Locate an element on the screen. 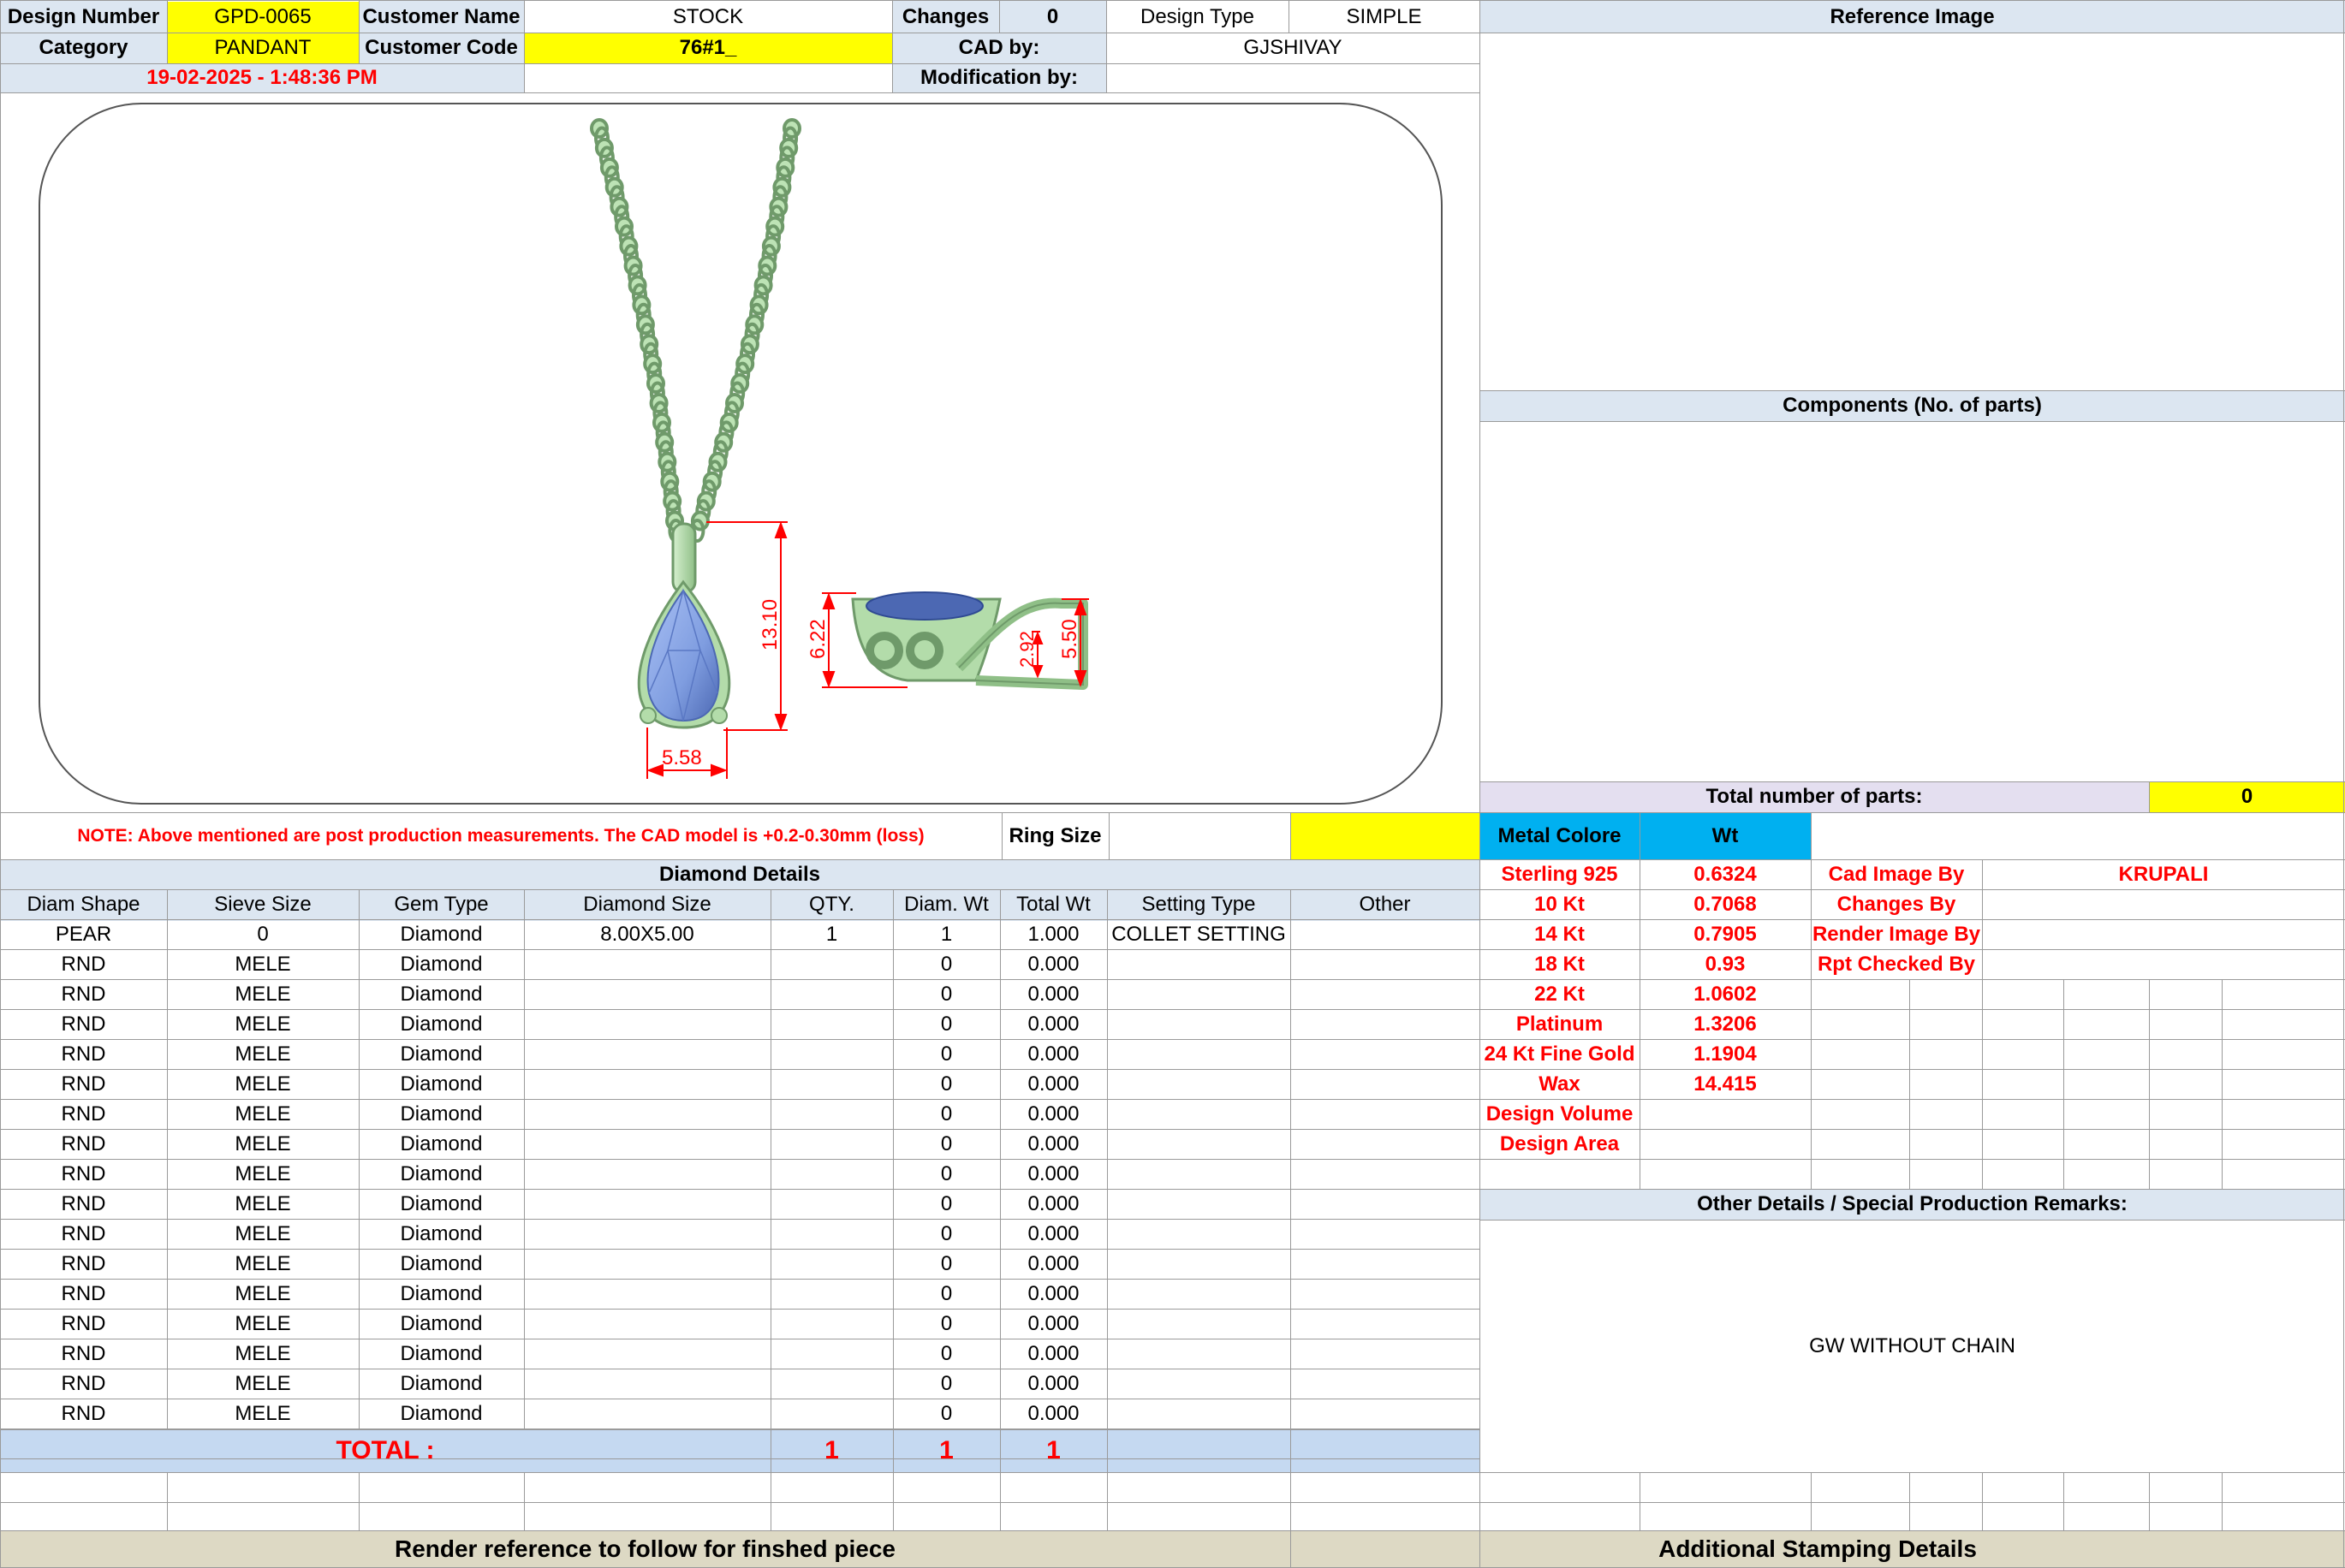  total-parts-value: 0 is located at coordinates (2247, 796).